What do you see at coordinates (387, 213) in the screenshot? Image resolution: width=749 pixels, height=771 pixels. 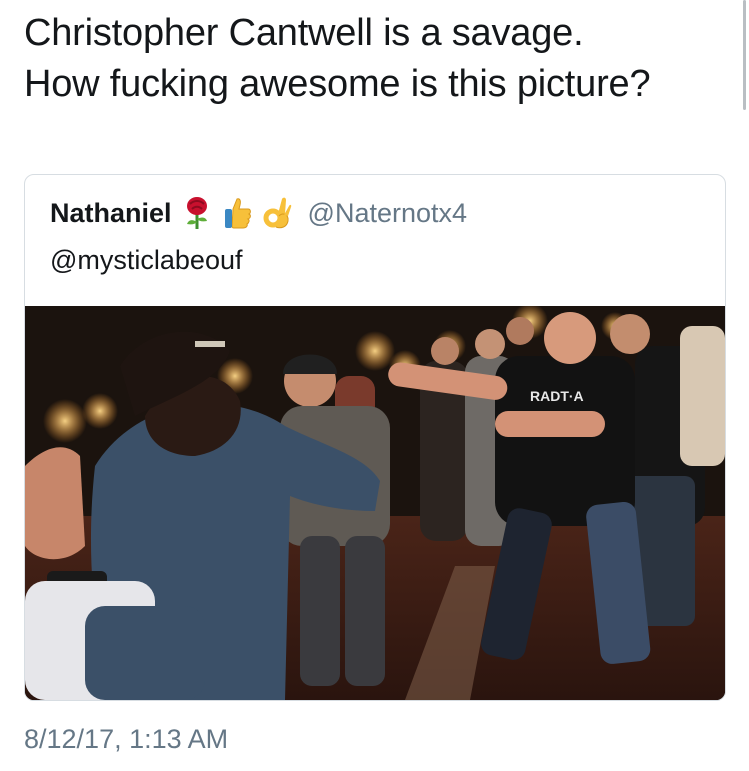 I see `quoted-author-handle: @Naternotx4` at bounding box center [387, 213].